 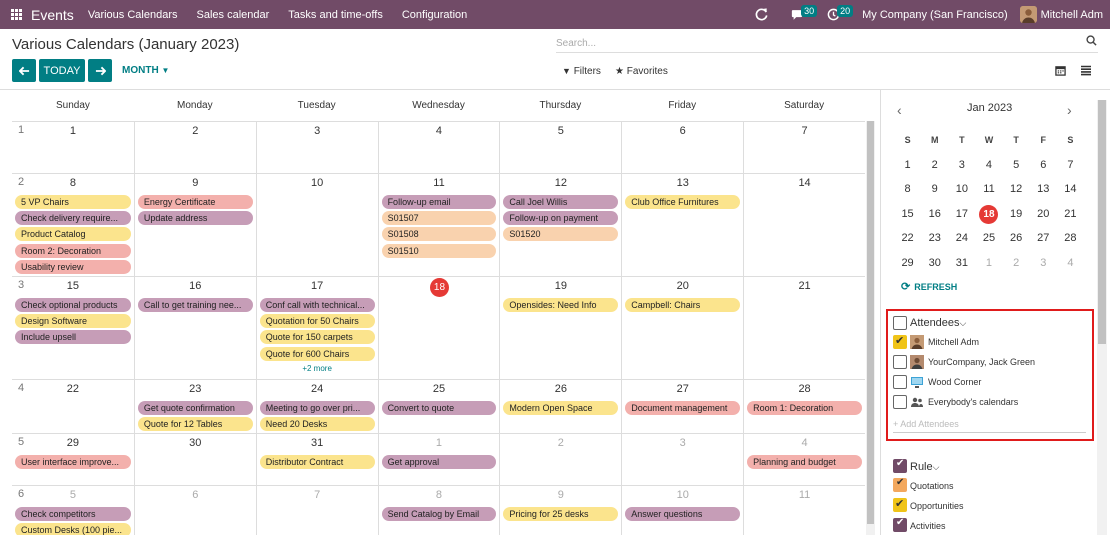 I want to click on calendar-day-cell: 1 Get approval, so click(x=438, y=459).